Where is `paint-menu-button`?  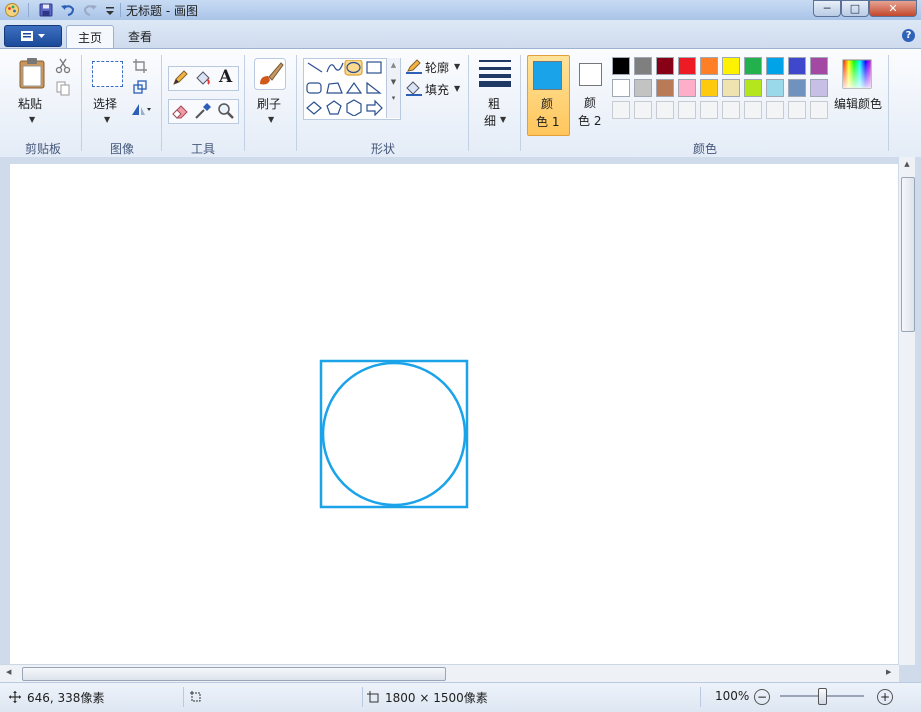 paint-menu-button is located at coordinates (33, 36).